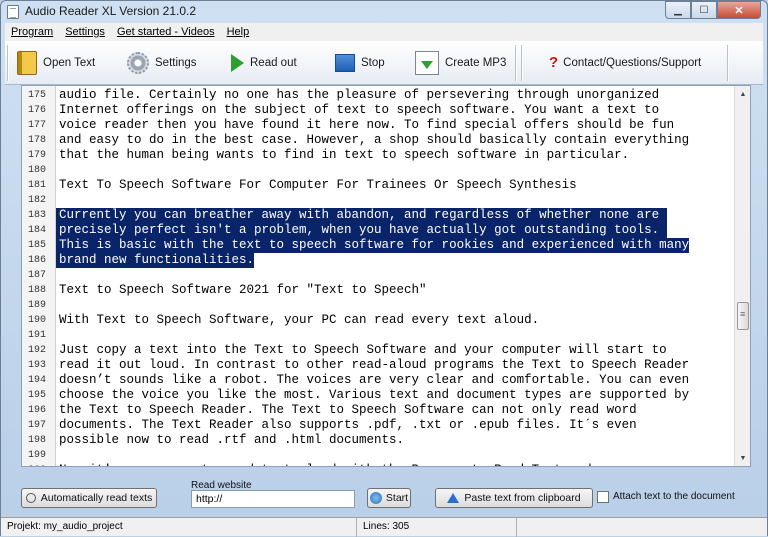 Image resolution: width=768 pixels, height=537 pixels. Describe the element at coordinates (378, 455) in the screenshot. I see `editor-line: 199` at that location.